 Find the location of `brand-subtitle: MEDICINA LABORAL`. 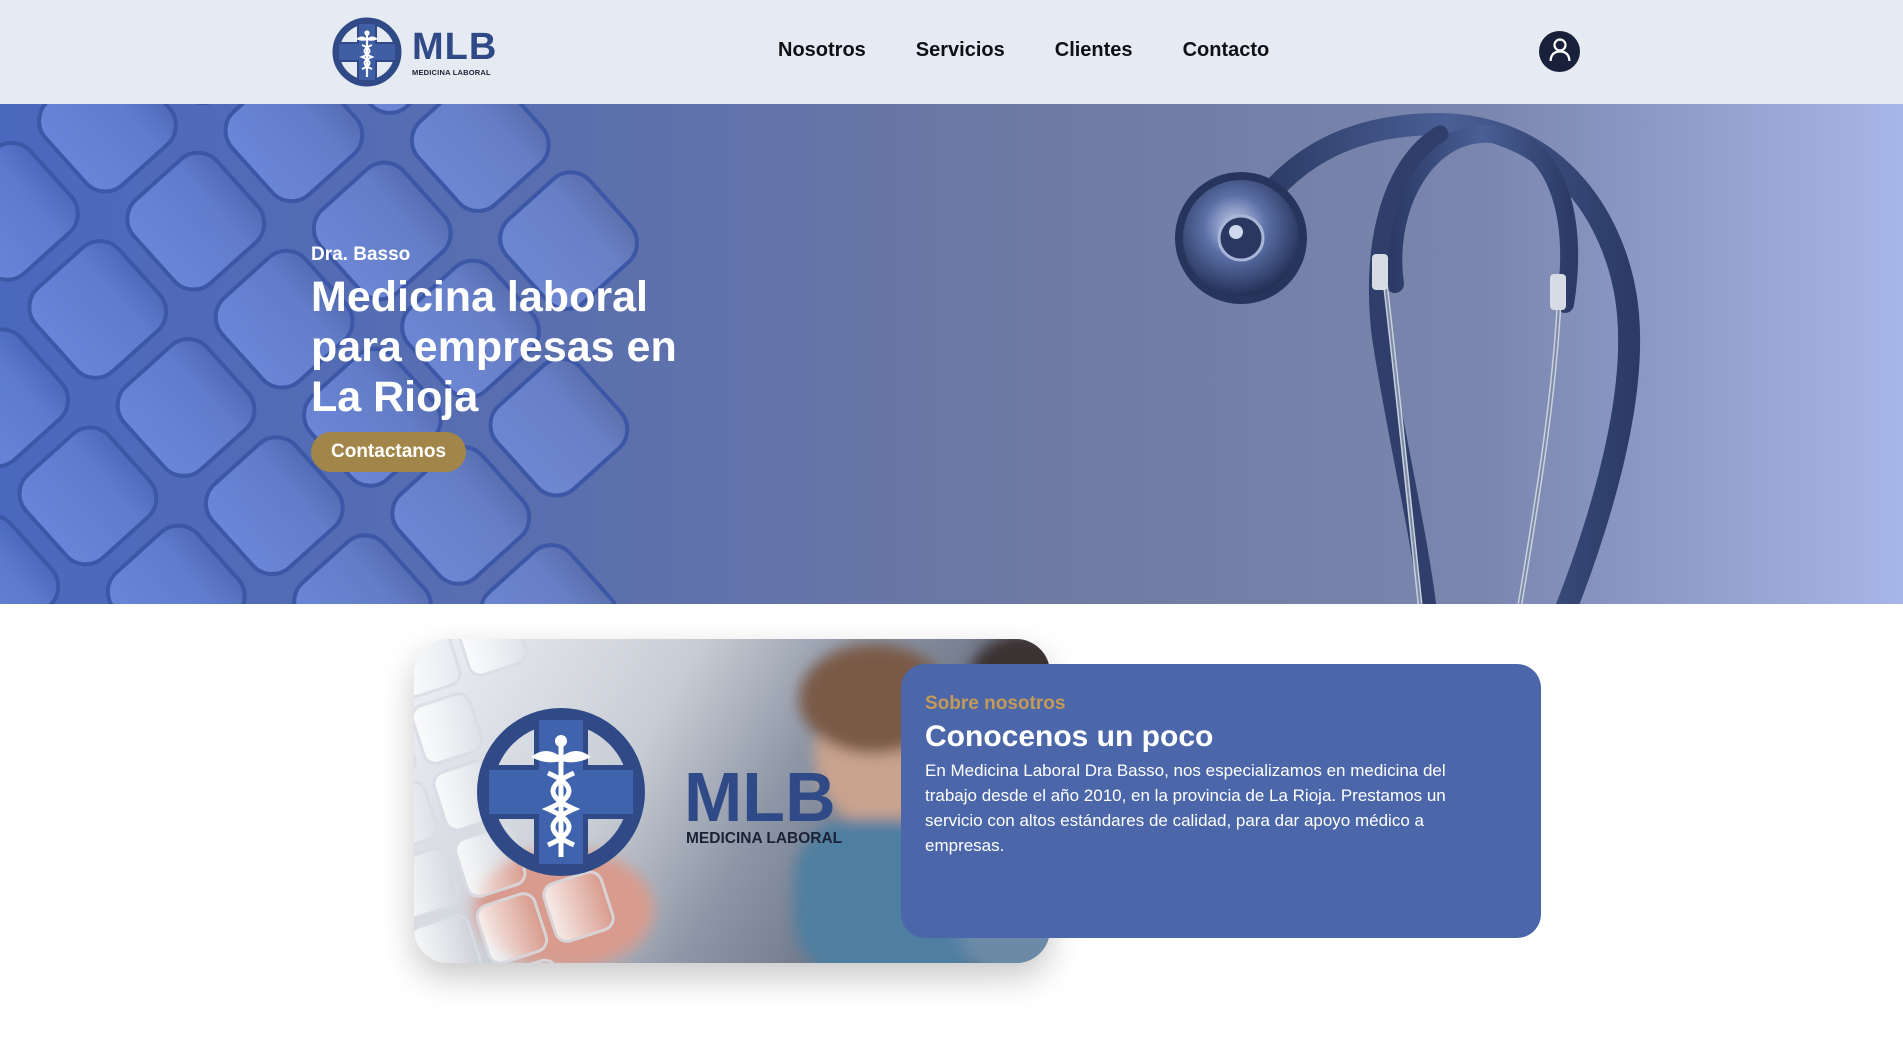

brand-subtitle: MEDICINA LABORAL is located at coordinates (451, 72).